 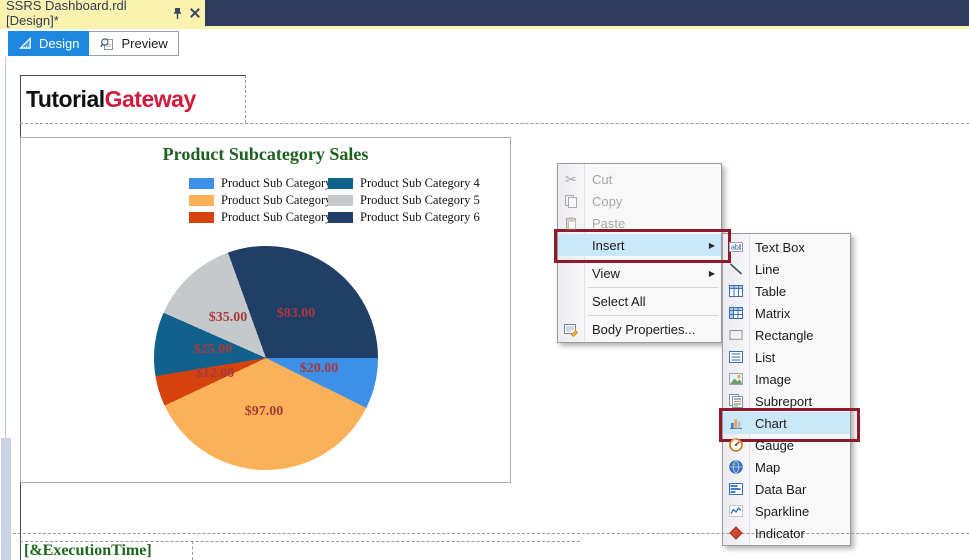 What do you see at coordinates (639, 201) in the screenshot?
I see `menu-item-copy: Copy` at bounding box center [639, 201].